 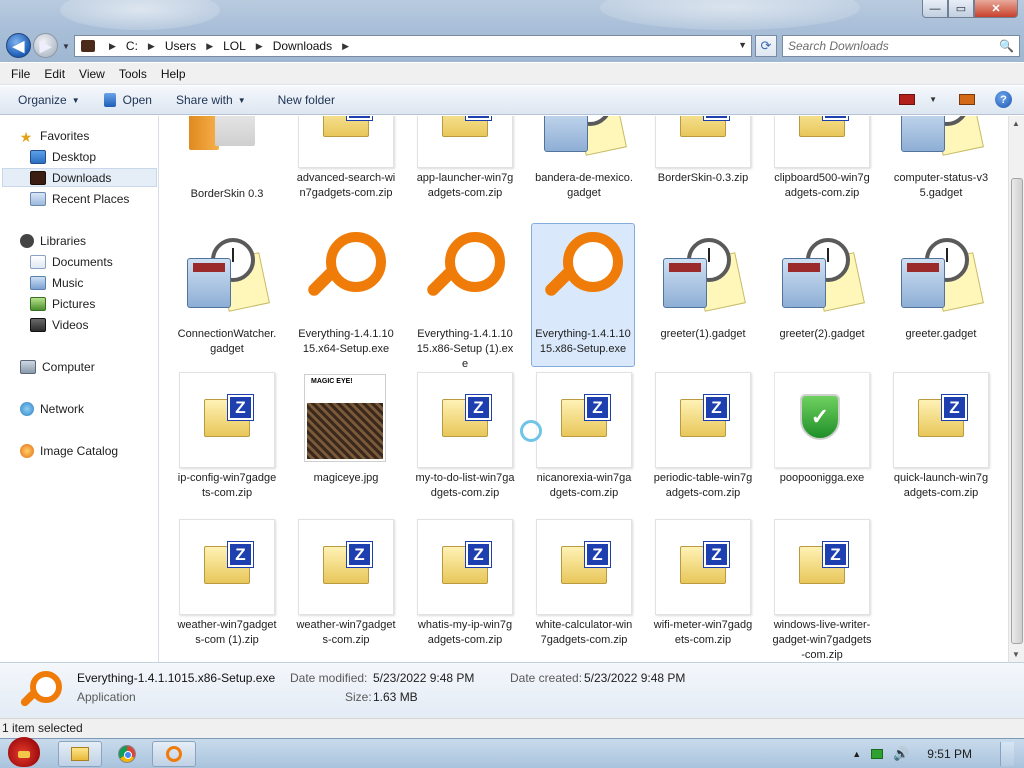 What do you see at coordinates (531, 431) in the screenshot?
I see `busy-cursor-icon` at bounding box center [531, 431].